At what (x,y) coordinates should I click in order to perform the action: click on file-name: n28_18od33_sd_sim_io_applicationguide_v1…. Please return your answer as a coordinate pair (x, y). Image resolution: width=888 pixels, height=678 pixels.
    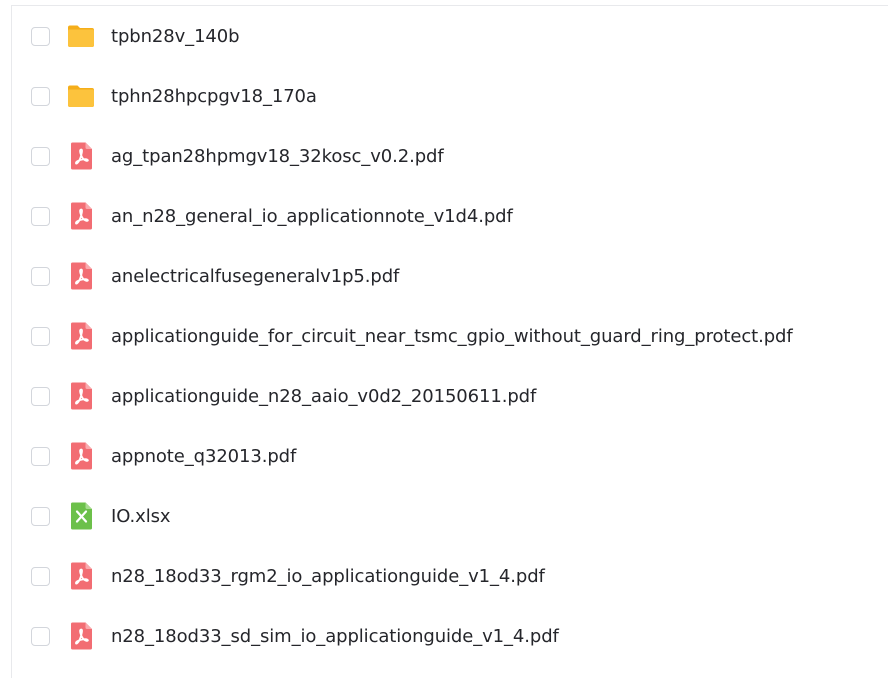
    Looking at the image, I should click on (335, 636).